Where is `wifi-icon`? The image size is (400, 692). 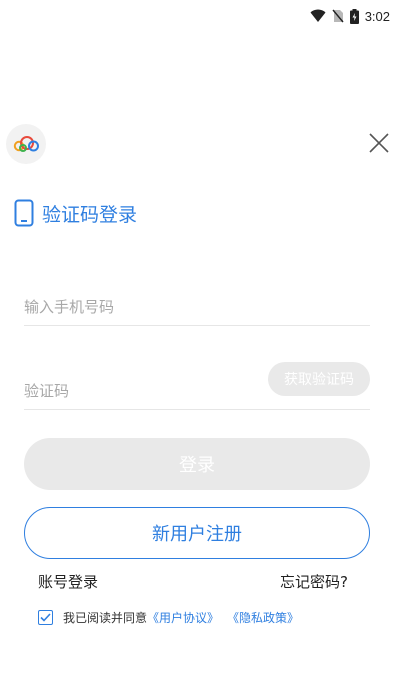
wifi-icon is located at coordinates (318, 15).